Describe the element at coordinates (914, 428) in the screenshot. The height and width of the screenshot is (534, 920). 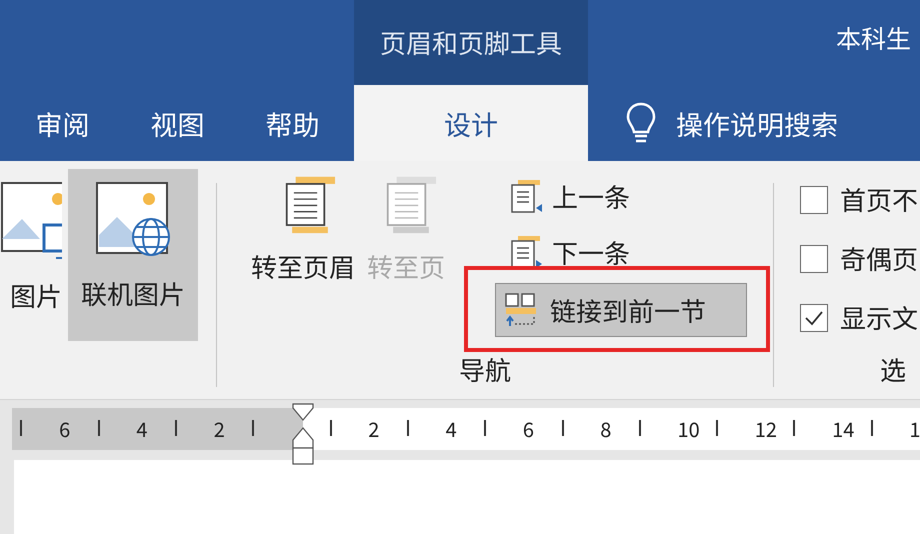
I see `ruler-number: 1` at that location.